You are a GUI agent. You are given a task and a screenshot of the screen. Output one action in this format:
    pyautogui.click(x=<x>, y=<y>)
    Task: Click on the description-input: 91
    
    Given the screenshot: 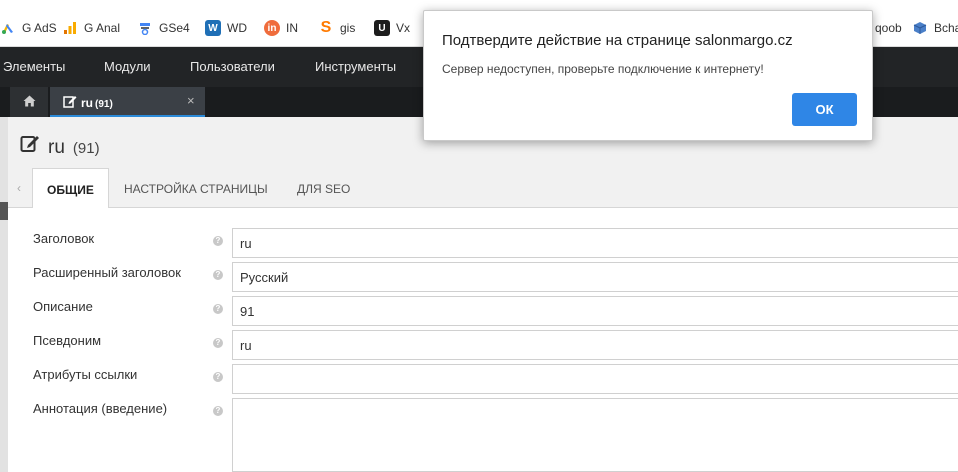 What is the action you would take?
    pyautogui.click(x=595, y=311)
    